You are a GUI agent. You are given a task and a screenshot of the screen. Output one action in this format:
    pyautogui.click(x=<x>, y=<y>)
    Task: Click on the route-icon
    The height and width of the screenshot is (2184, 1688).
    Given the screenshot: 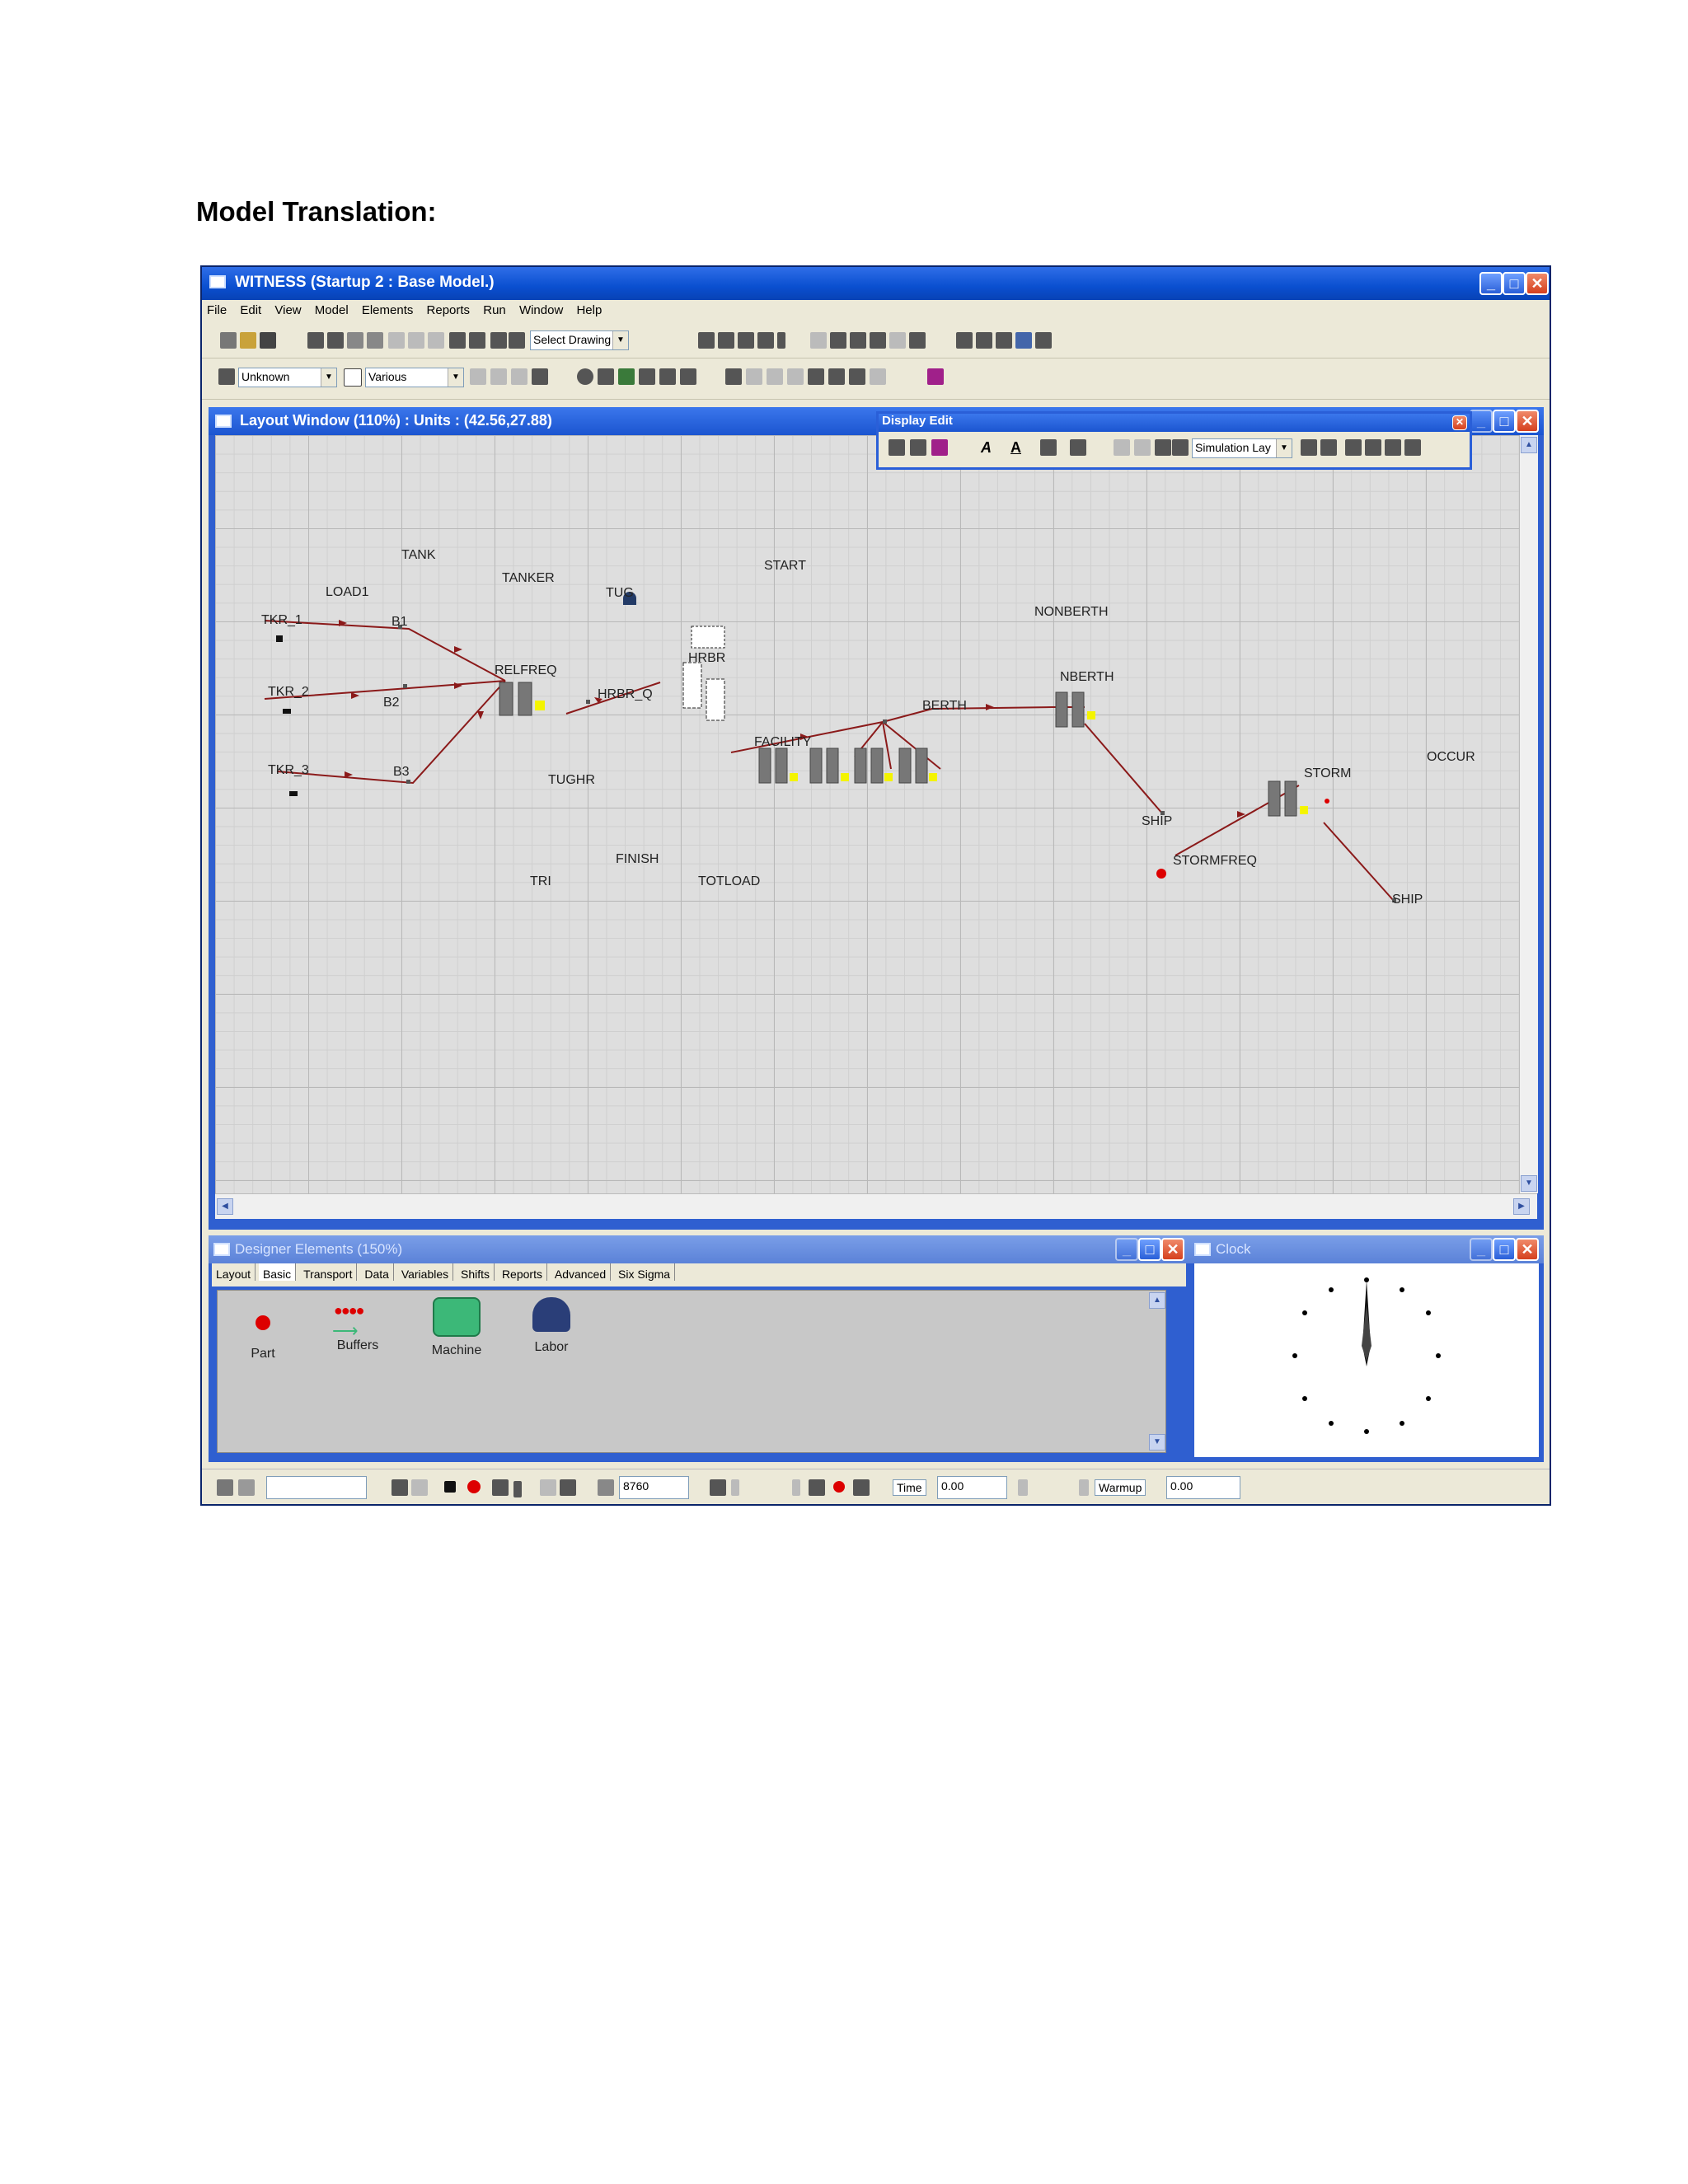 What is the action you would take?
    pyautogui.click(x=499, y=376)
    